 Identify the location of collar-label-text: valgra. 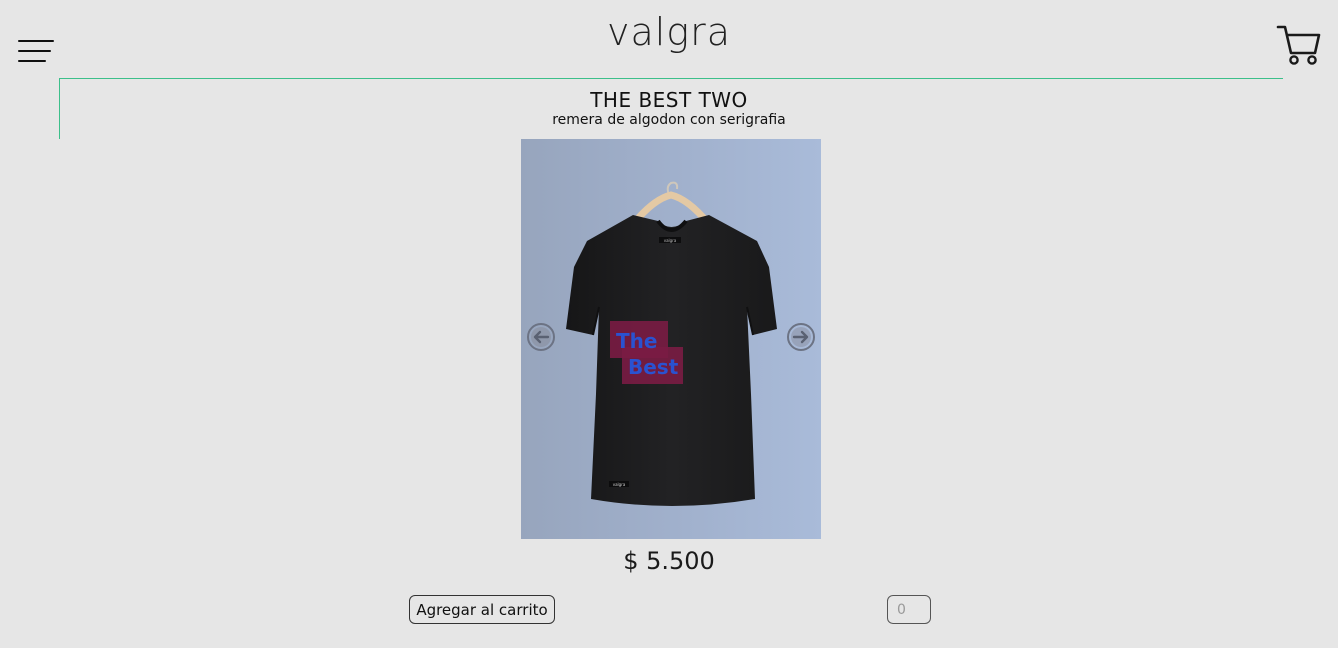
(670, 240).